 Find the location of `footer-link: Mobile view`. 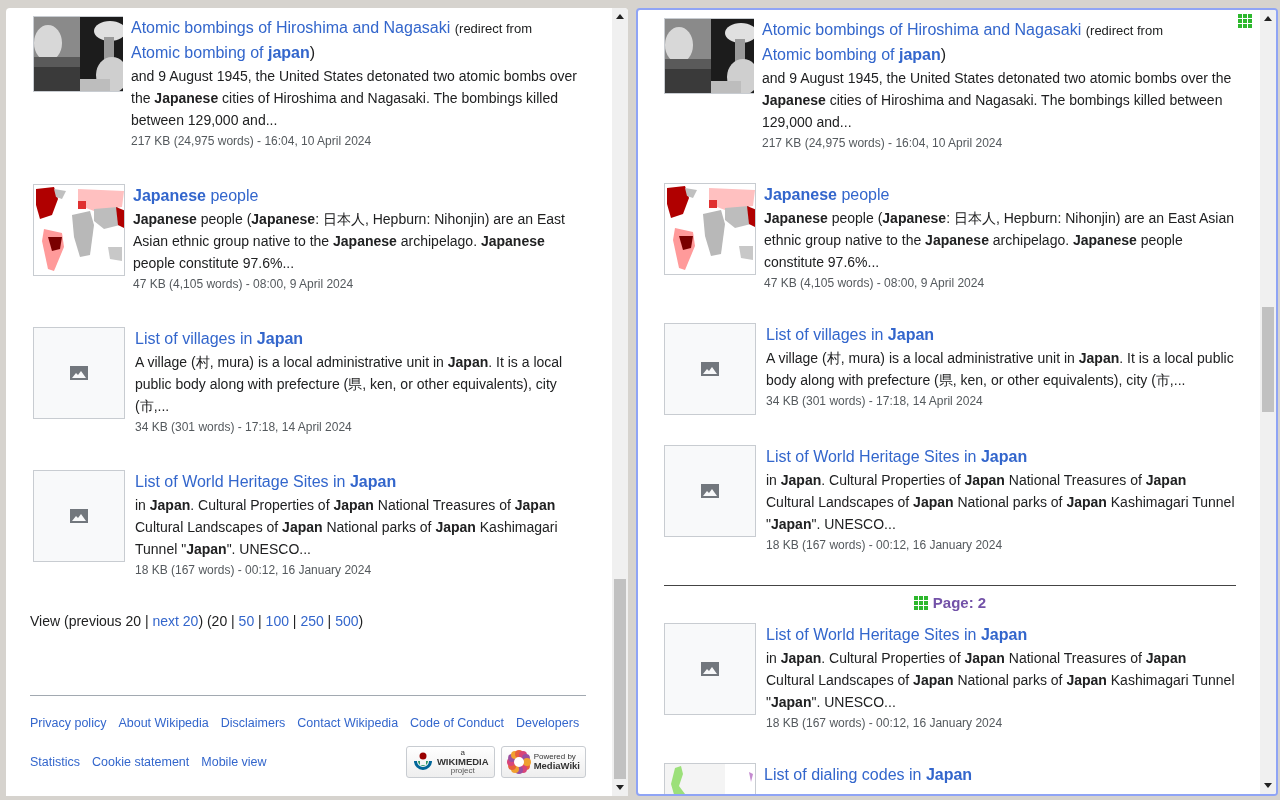

footer-link: Mobile view is located at coordinates (234, 762).